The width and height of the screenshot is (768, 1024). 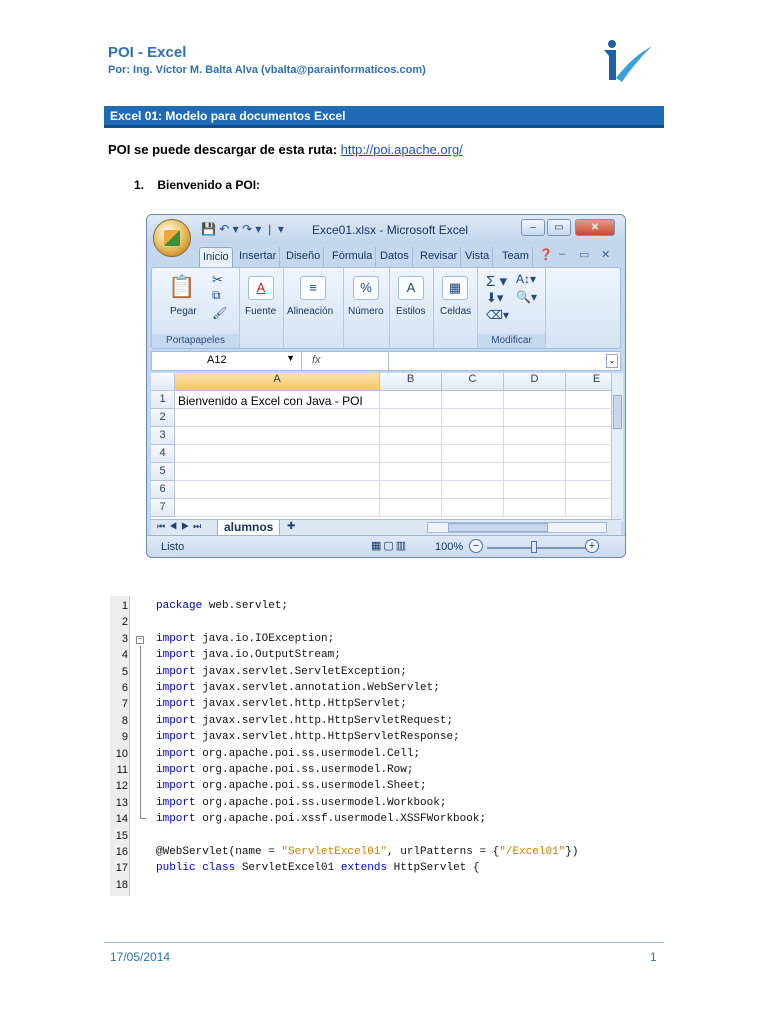 I want to click on tab-vista: Vista, so click(x=478, y=257).